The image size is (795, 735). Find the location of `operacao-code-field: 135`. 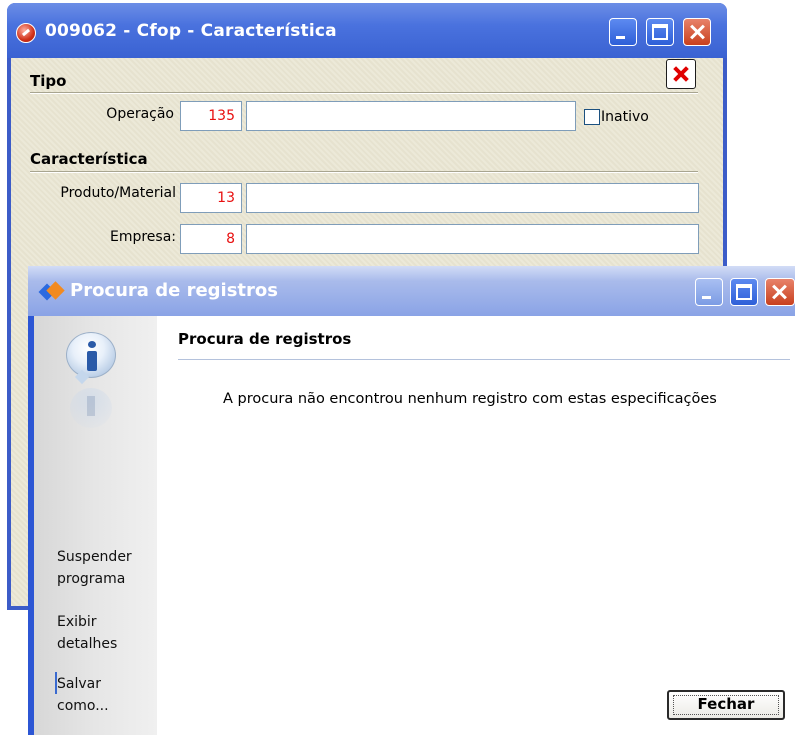

operacao-code-field: 135 is located at coordinates (211, 116).